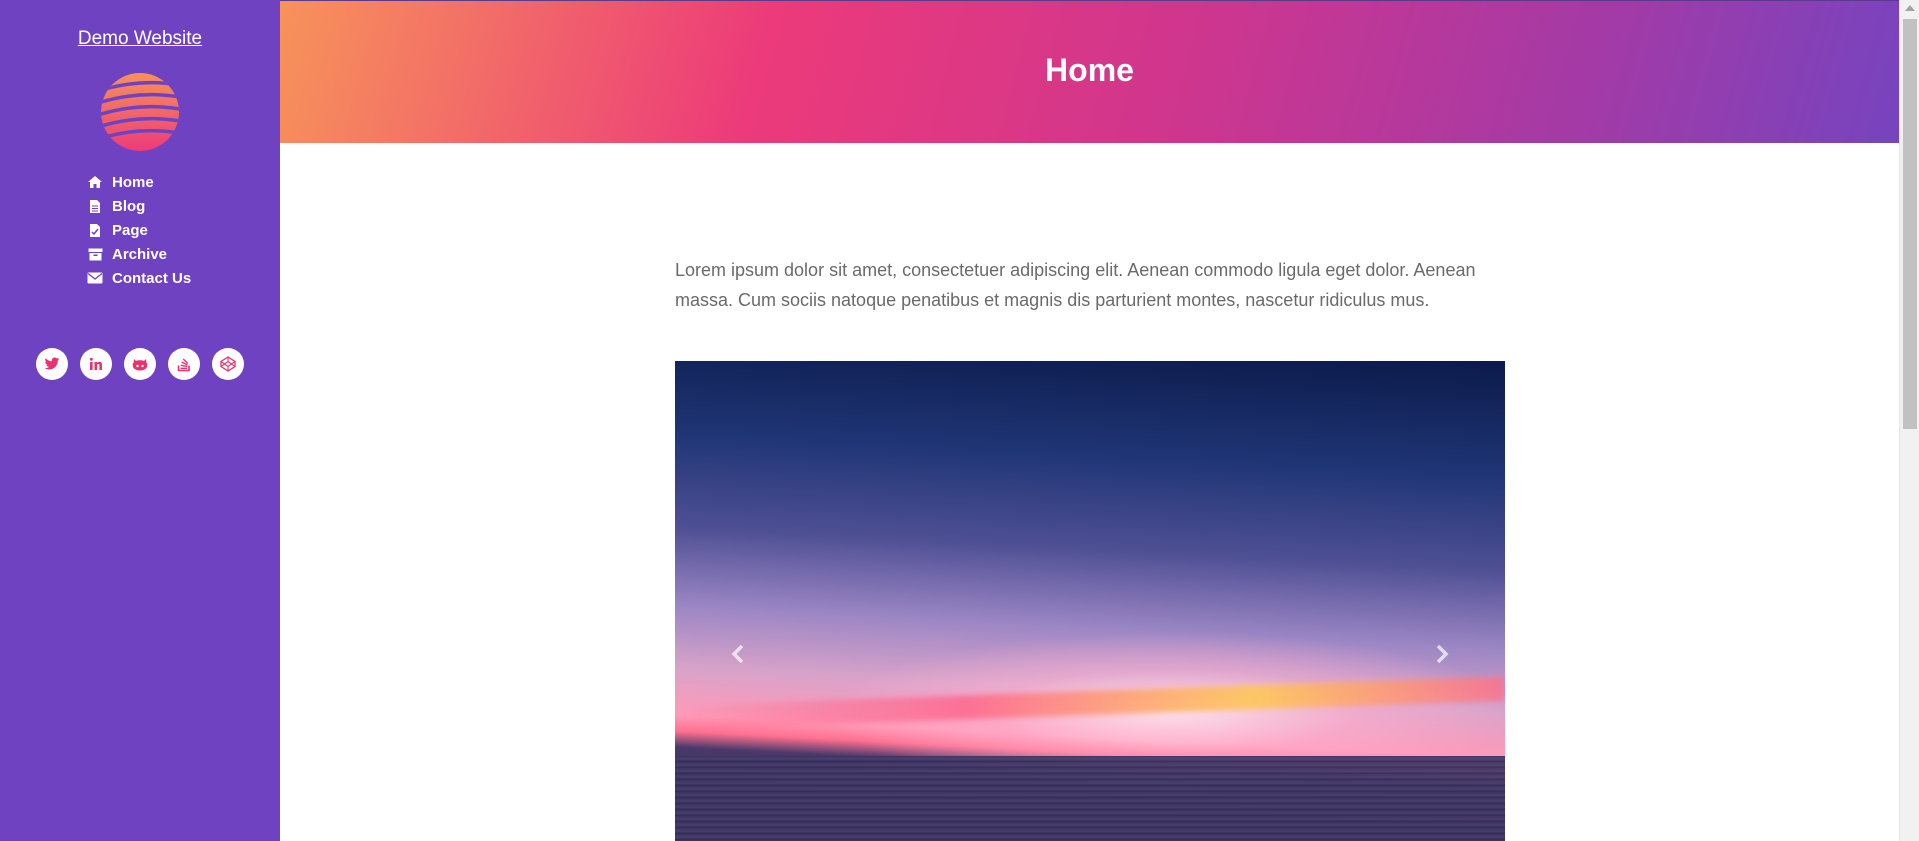 The height and width of the screenshot is (841, 1919). I want to click on sea-surface, so click(1090, 798).